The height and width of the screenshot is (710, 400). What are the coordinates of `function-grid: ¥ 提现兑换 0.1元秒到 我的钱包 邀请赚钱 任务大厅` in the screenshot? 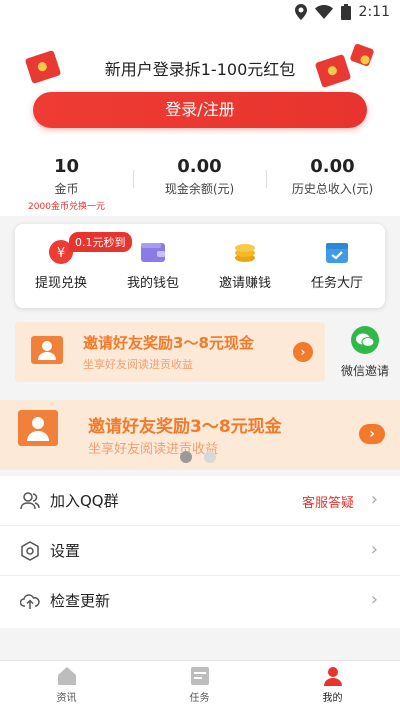 It's located at (200, 266).